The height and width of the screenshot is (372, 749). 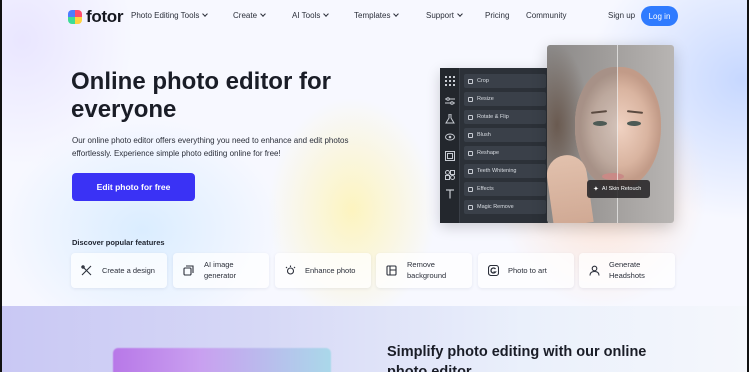 What do you see at coordinates (440, 15) in the screenshot?
I see `nav-label: Support` at bounding box center [440, 15].